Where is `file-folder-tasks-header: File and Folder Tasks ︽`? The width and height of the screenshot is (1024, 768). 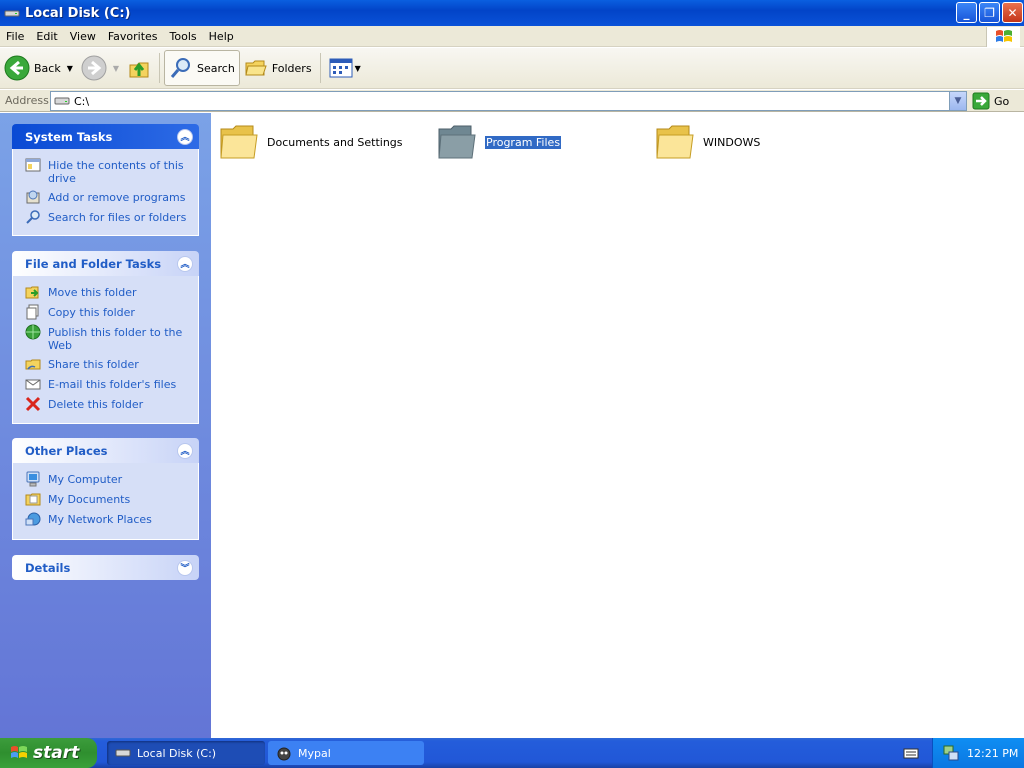 file-folder-tasks-header: File and Folder Tasks ︽ is located at coordinates (105, 263).